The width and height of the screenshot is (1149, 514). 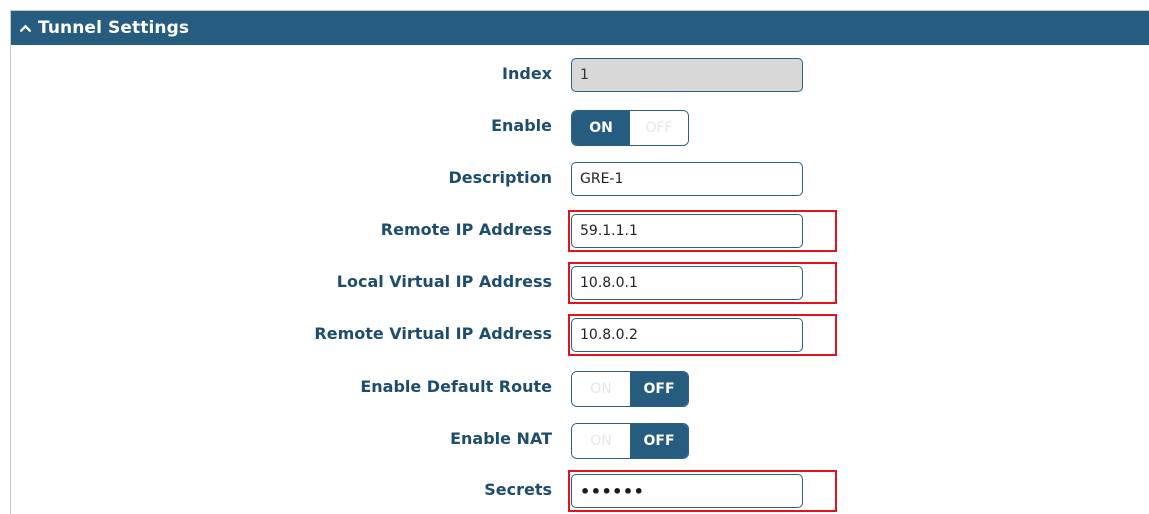 I want to click on secrets-field: ••••••, so click(x=687, y=491).